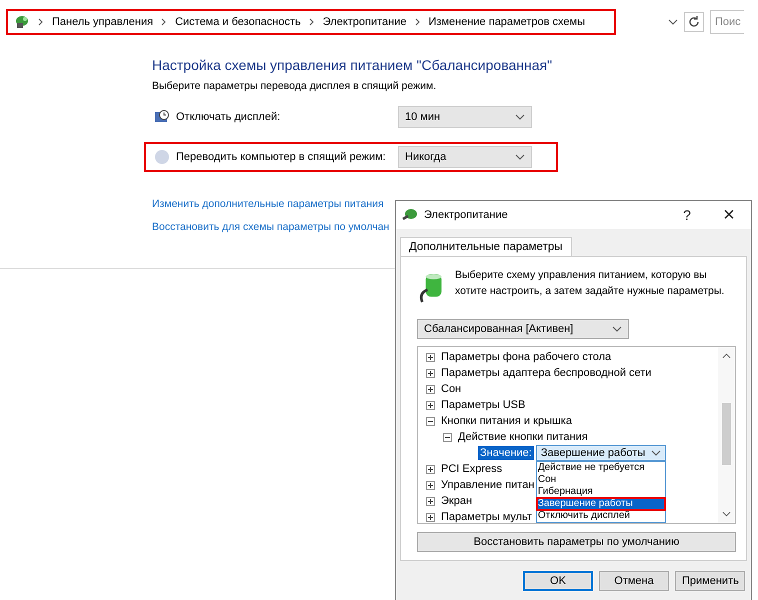 This screenshot has width=758, height=600. Describe the element at coordinates (673, 22) in the screenshot. I see `dropdown-chevron-icon` at that location.